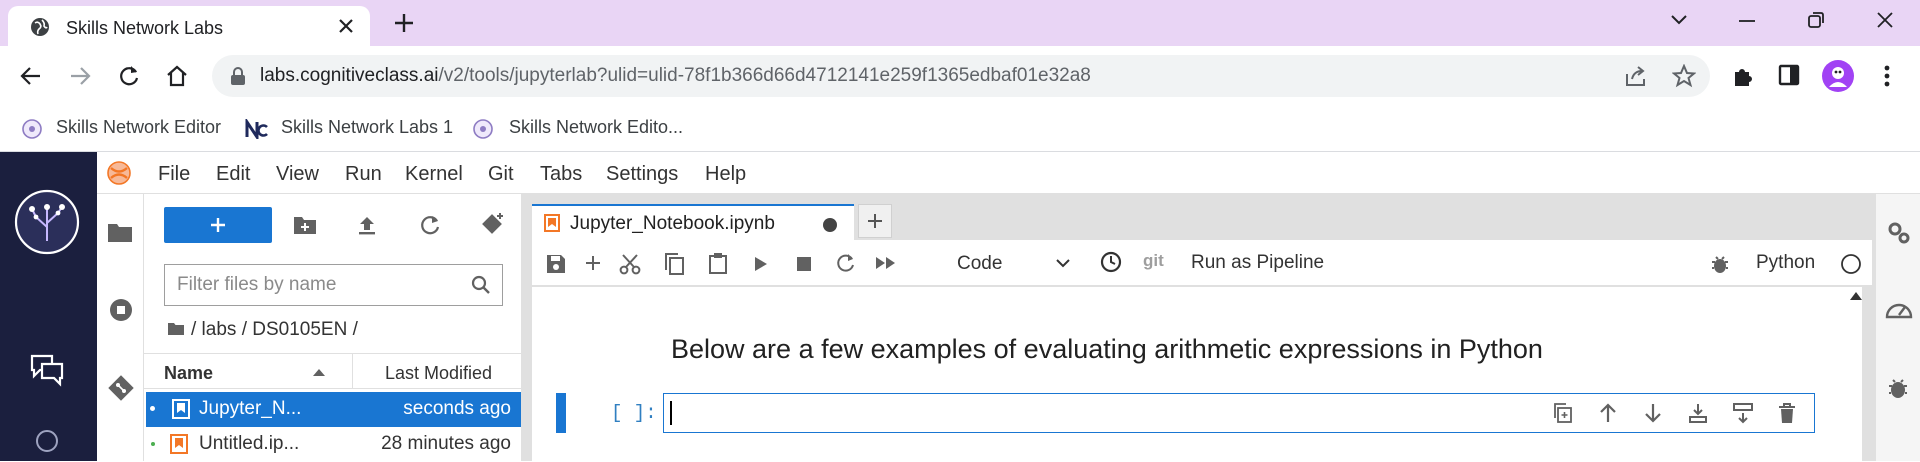 The image size is (1920, 462). Describe the element at coordinates (1257, 263) in the screenshot. I see `run-as-pipeline-button: Run as Pipeline` at that location.